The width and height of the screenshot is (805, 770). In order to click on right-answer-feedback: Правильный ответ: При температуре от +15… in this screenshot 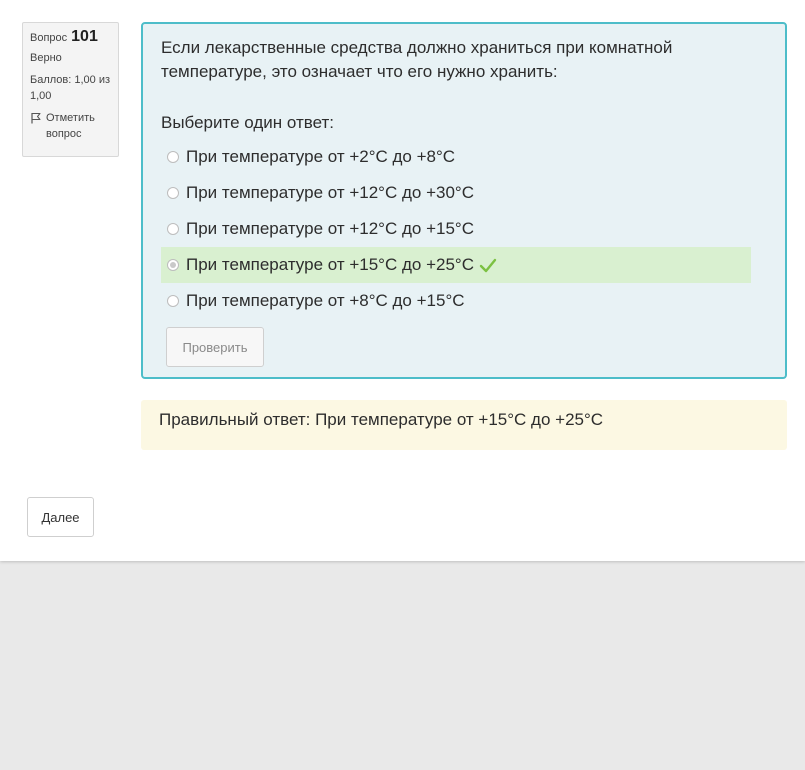, I will do `click(464, 425)`.